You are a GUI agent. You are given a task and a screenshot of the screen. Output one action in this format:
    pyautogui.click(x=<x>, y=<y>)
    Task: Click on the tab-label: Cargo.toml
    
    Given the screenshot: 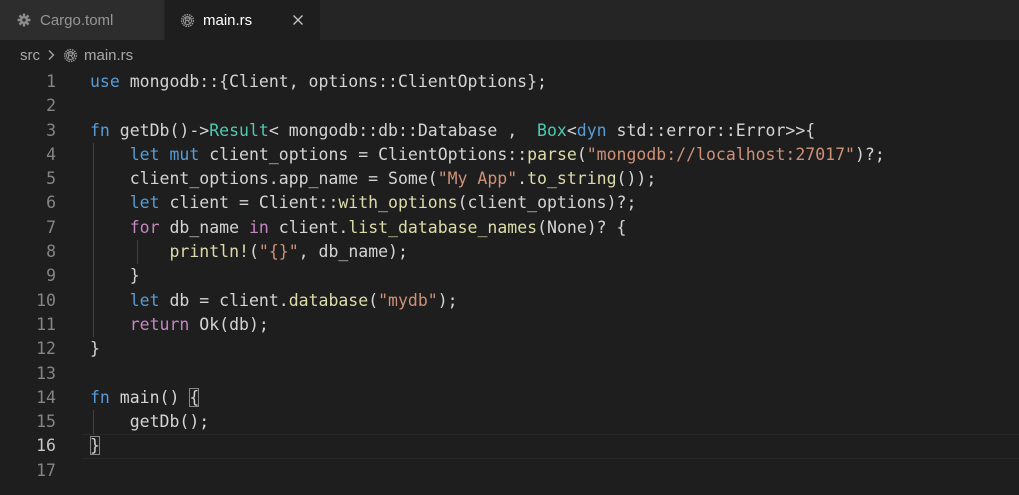 What is the action you would take?
    pyautogui.click(x=77, y=20)
    